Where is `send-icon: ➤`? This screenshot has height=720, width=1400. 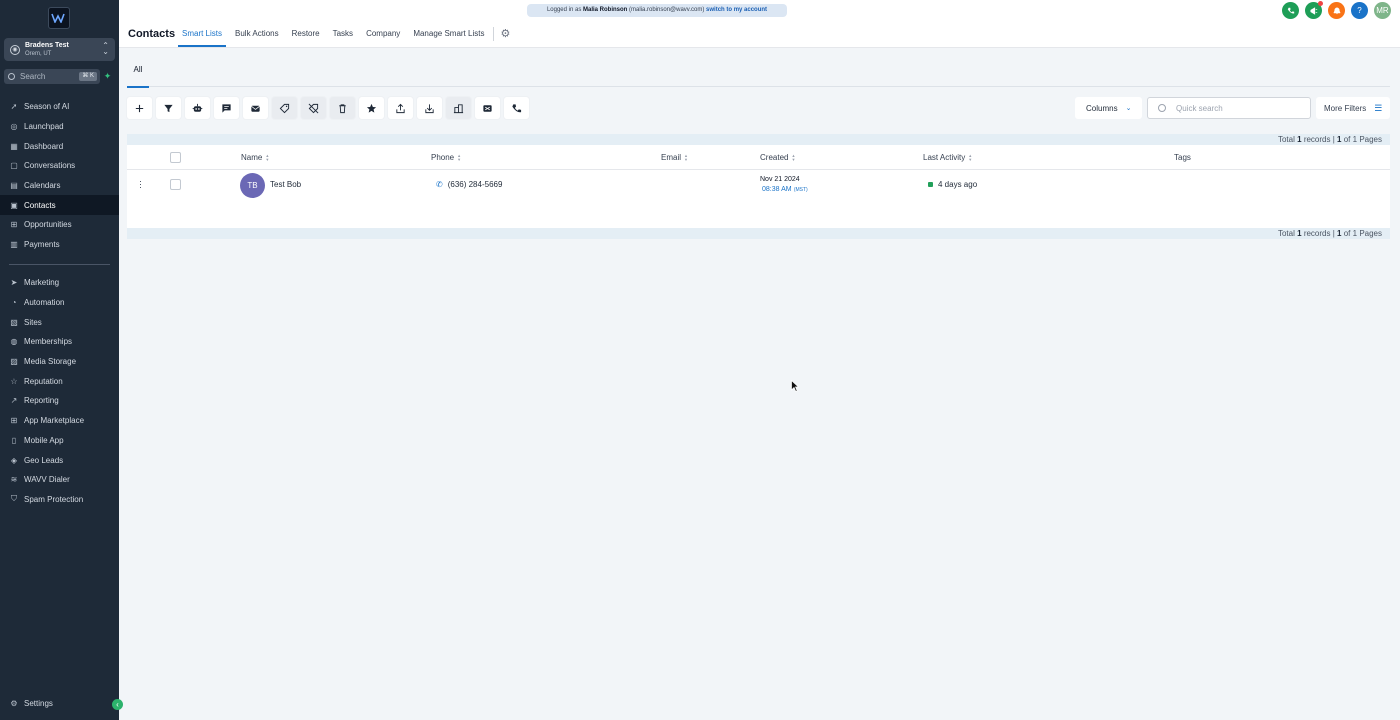
send-icon: ➤ is located at coordinates (14, 283).